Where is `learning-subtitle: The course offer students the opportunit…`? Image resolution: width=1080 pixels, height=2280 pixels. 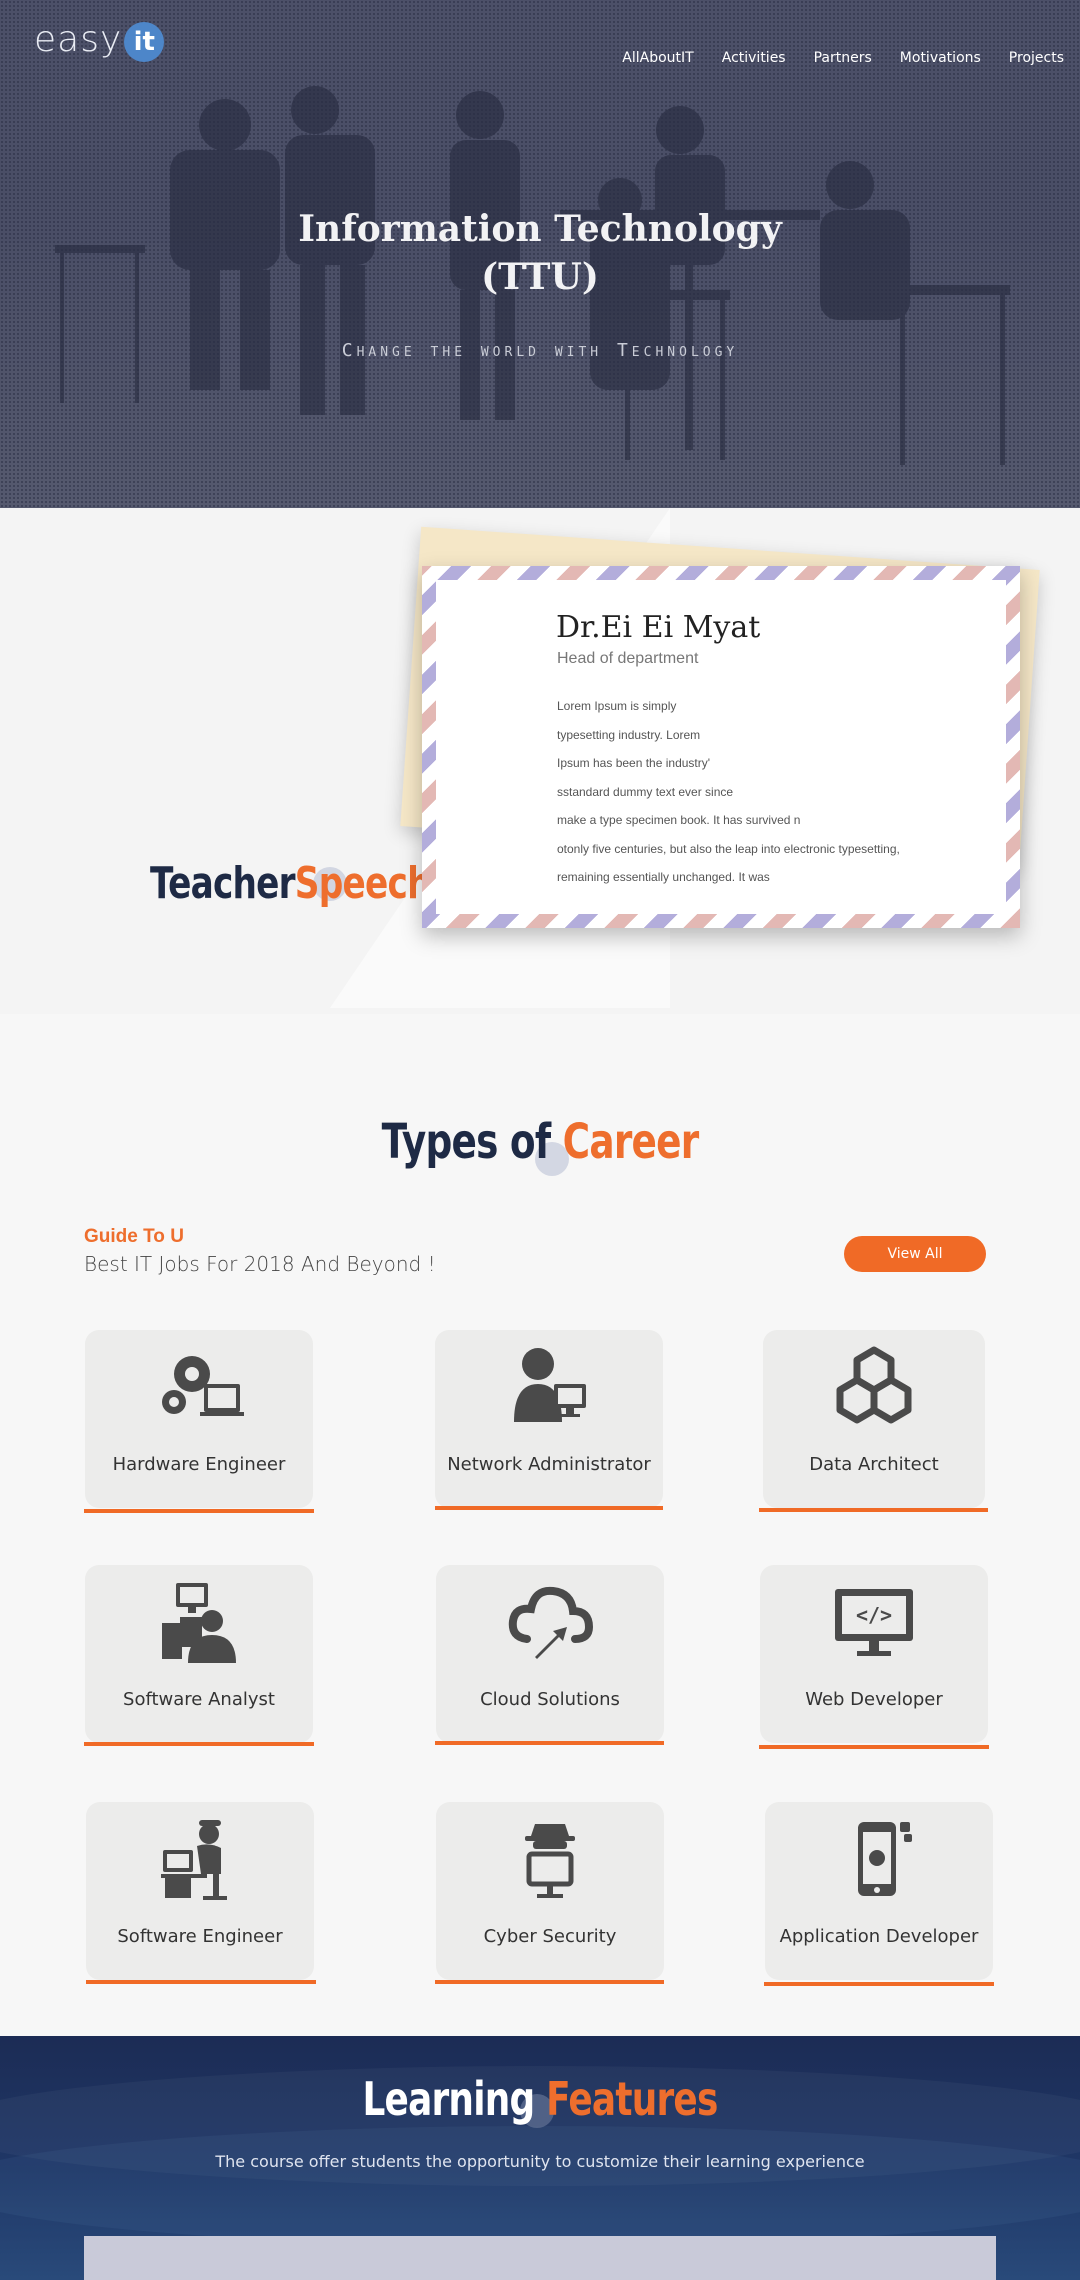 learning-subtitle: The course offer students the opportunit… is located at coordinates (540, 2161).